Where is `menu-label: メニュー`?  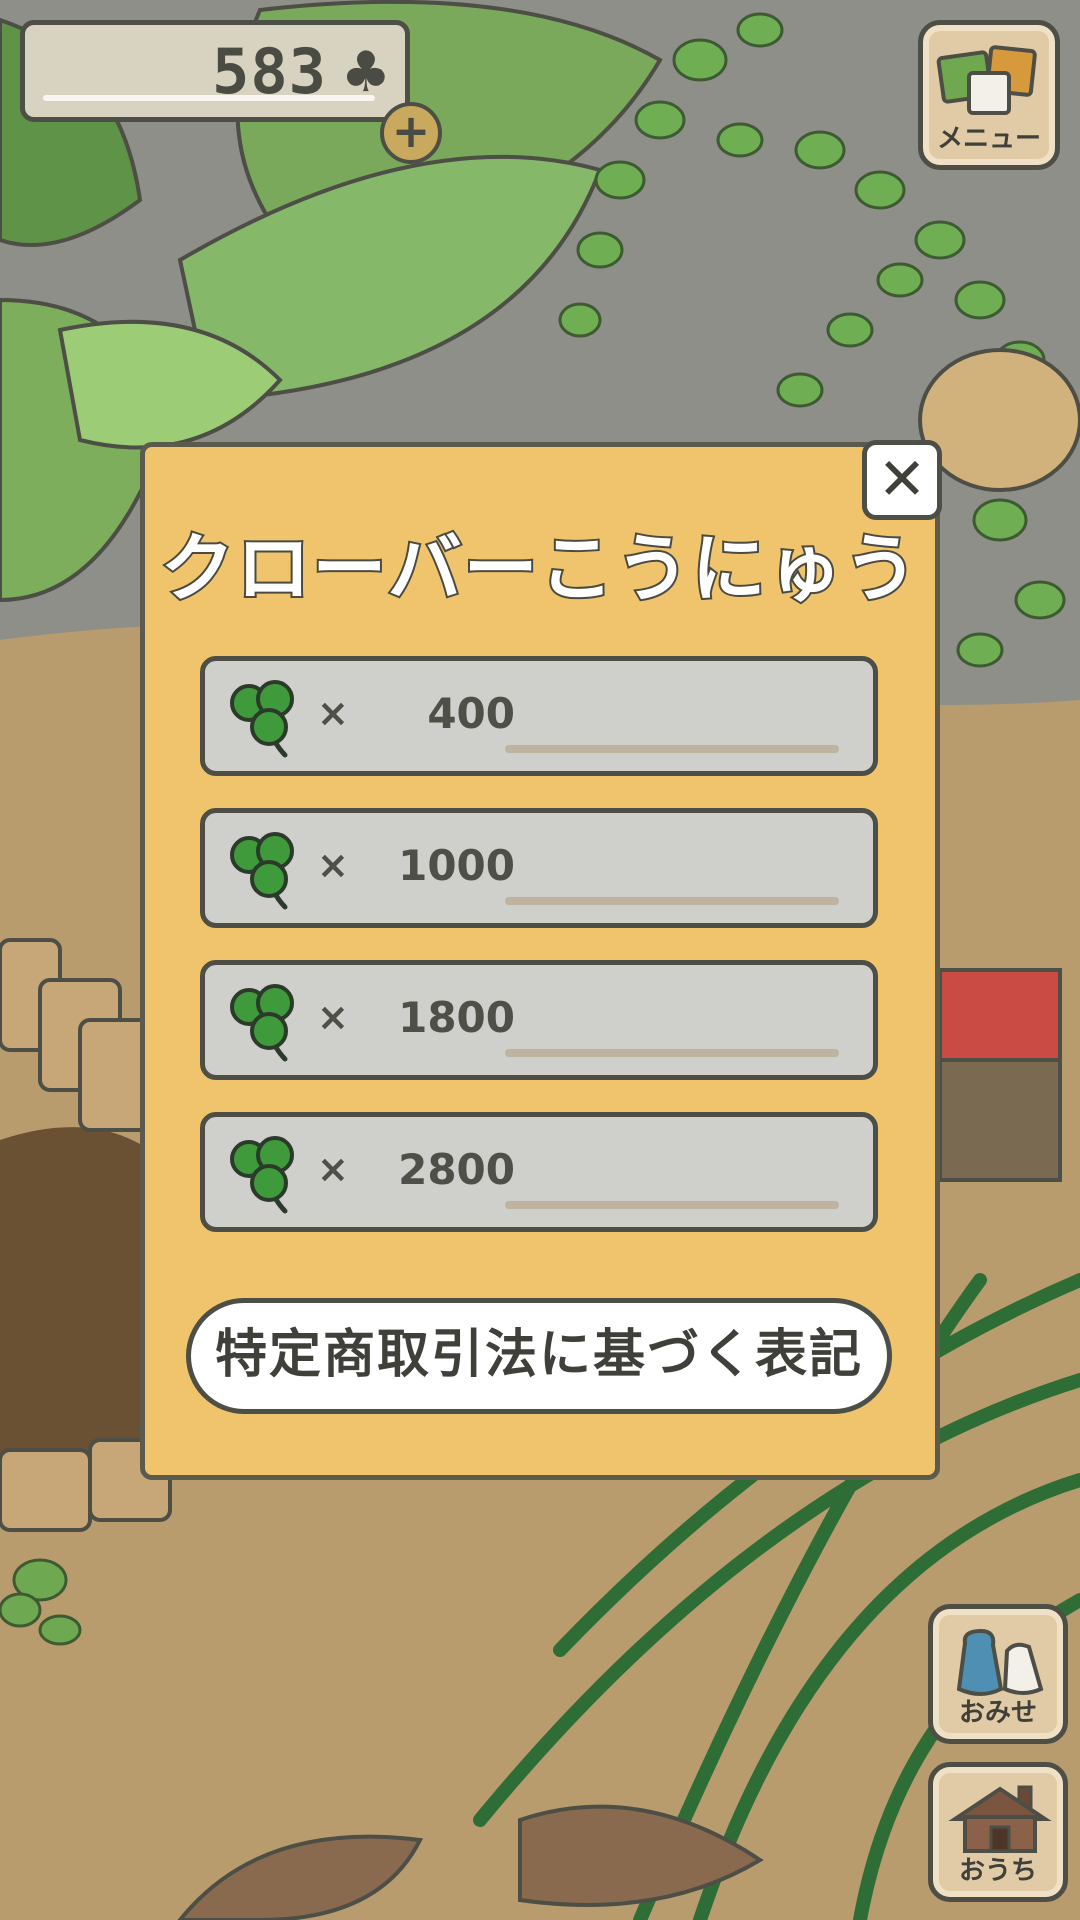 menu-label: メニュー is located at coordinates (988, 139).